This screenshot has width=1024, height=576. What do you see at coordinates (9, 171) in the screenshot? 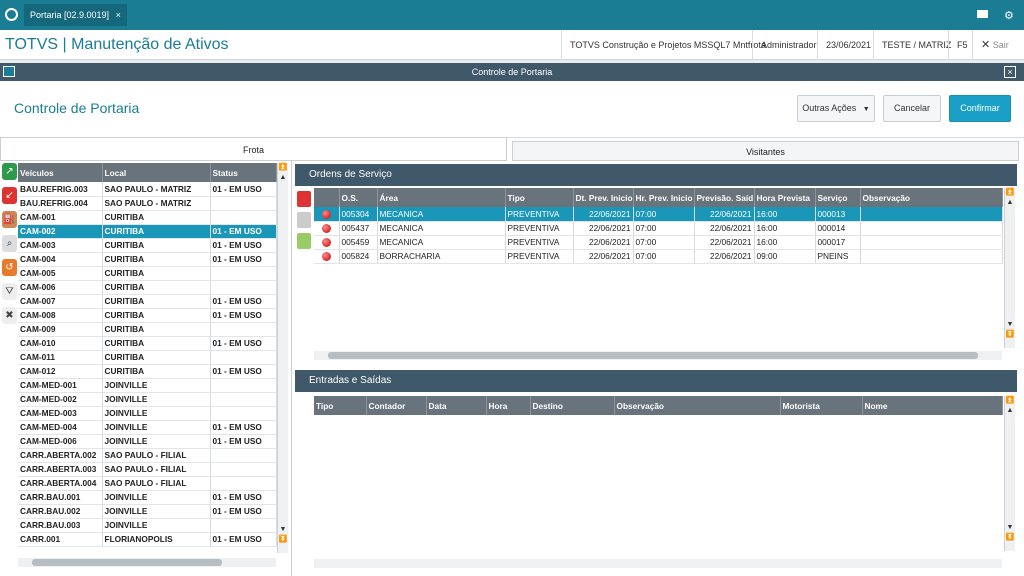
I see `entry-icon: ↗` at bounding box center [9, 171].